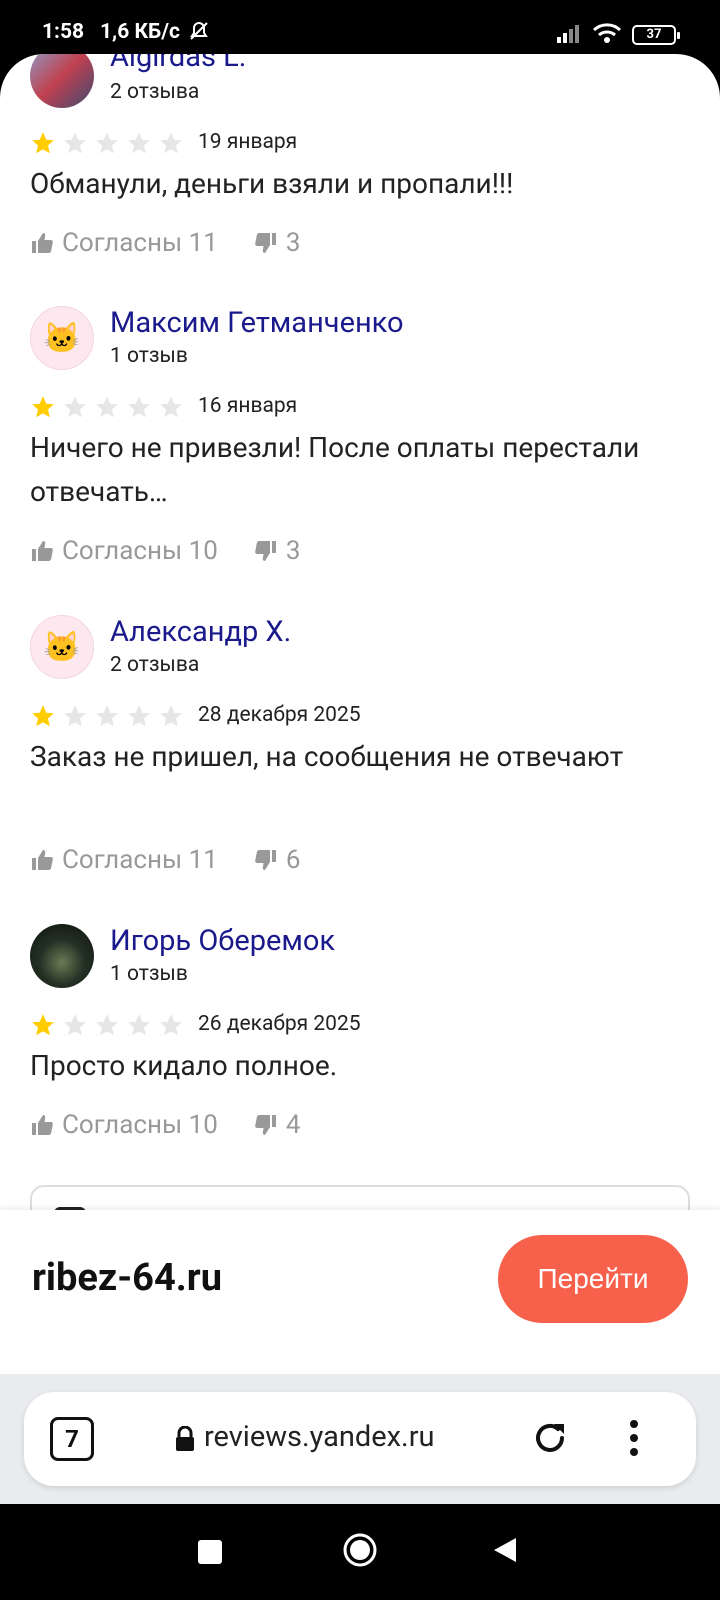 The image size is (720, 1600). What do you see at coordinates (656, 35) in the screenshot?
I see `battery-icon: 37` at bounding box center [656, 35].